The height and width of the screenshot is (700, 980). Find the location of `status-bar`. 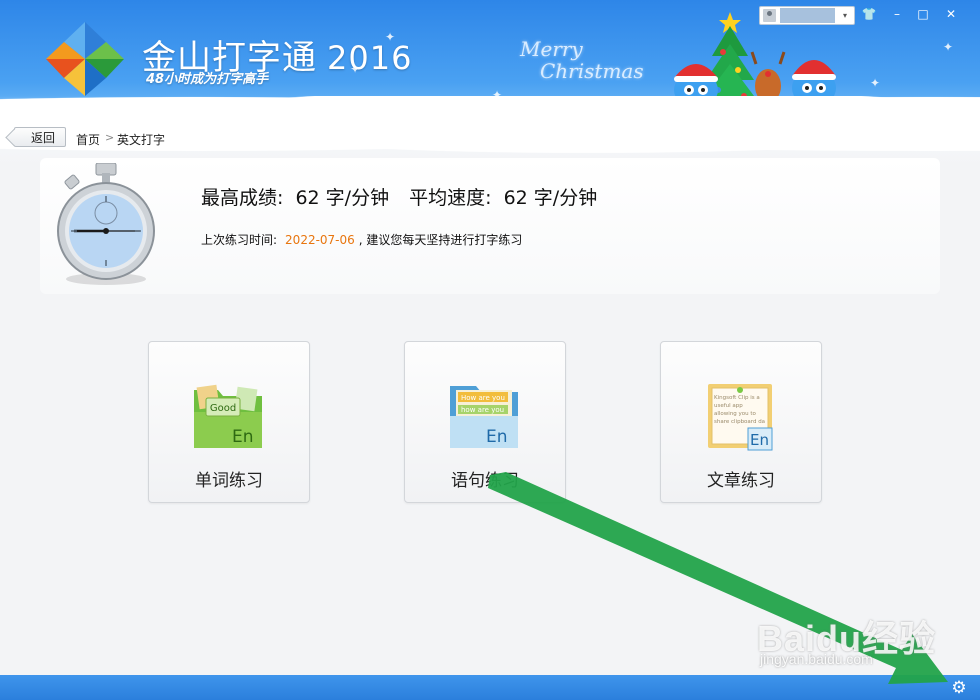

status-bar is located at coordinates (490, 687).